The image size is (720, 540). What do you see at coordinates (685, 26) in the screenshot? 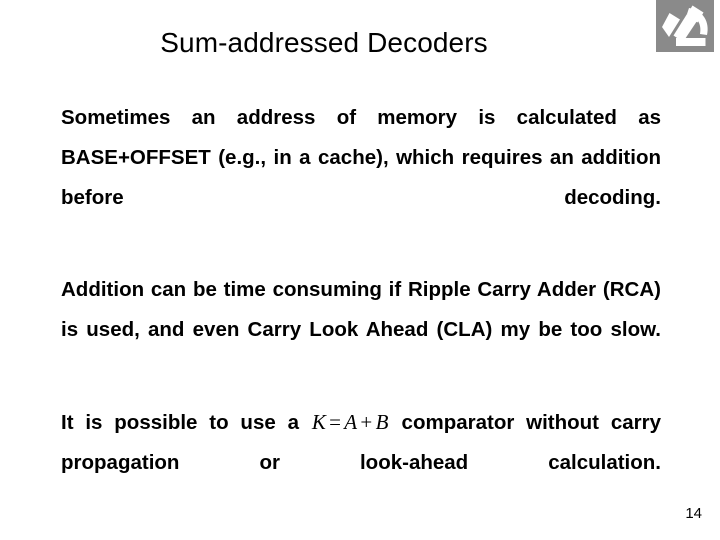
I see `microscope-logo` at bounding box center [685, 26].